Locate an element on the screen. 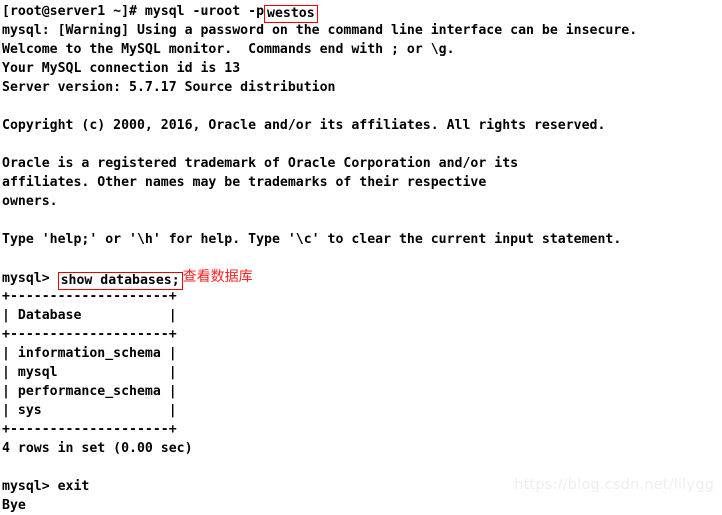 This screenshot has width=722, height=515. result-row-count: 4 rows in set (0.00 sec) is located at coordinates (97, 448).